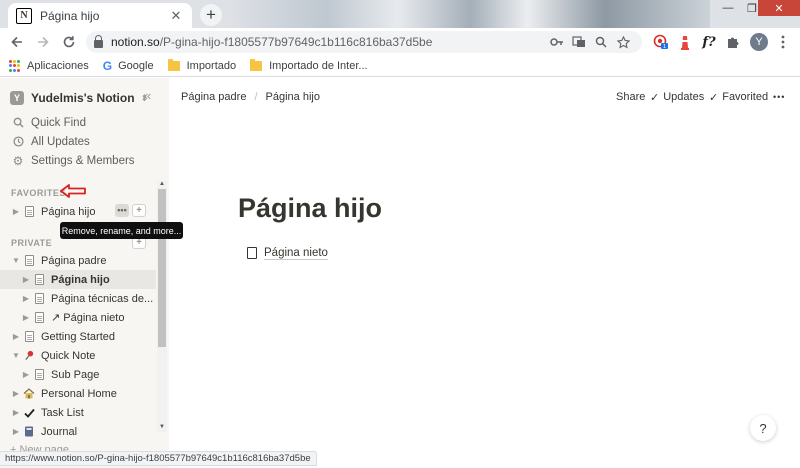 The image size is (800, 468). What do you see at coordinates (70, 15) in the screenshot?
I see `tab-title: Página hijo` at bounding box center [70, 15].